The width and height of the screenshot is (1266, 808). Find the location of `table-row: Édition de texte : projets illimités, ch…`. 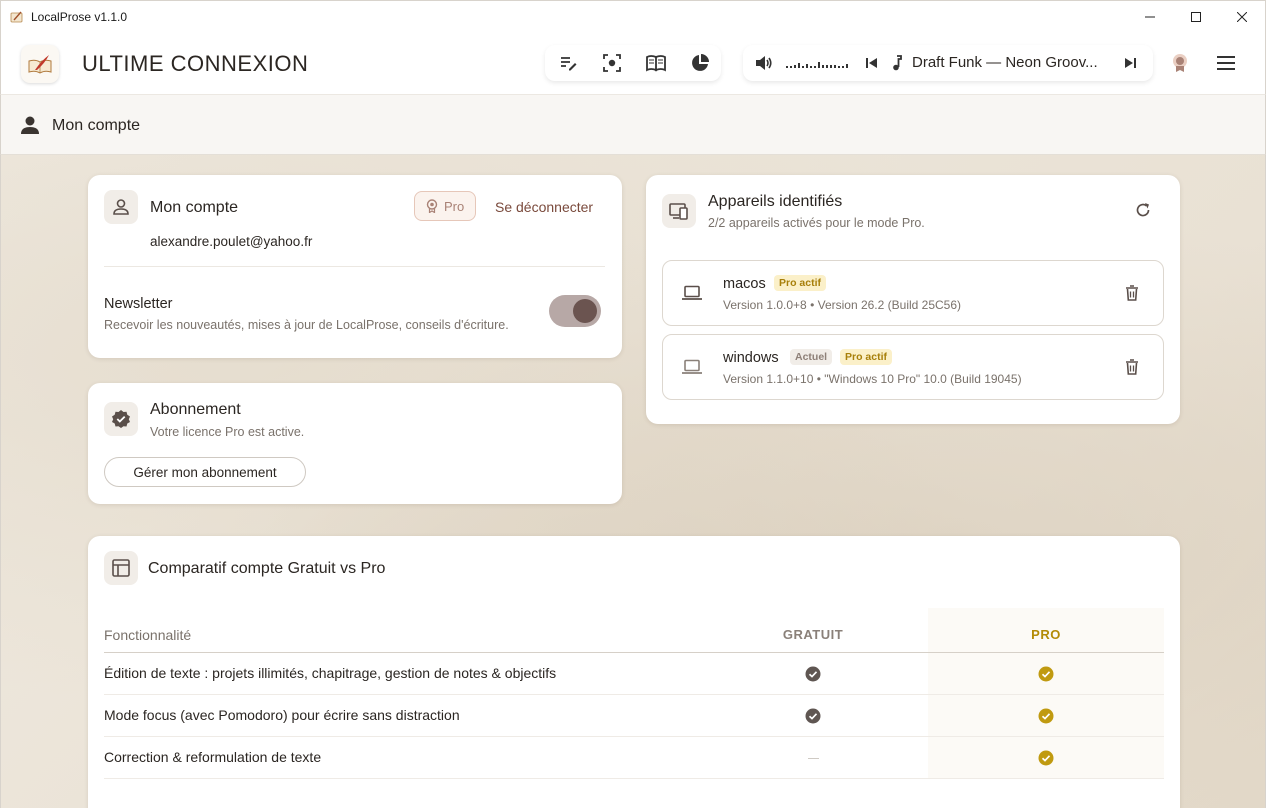

table-row: Édition de texte : projets illimités, ch… is located at coordinates (634, 673).